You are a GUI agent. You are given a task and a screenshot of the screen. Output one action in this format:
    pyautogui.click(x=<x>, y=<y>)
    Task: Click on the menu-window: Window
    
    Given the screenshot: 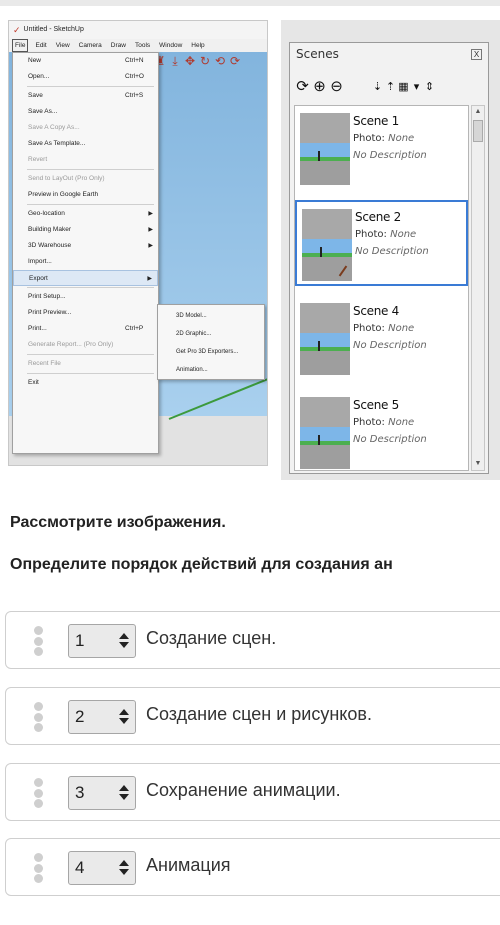 What is the action you would take?
    pyautogui.click(x=170, y=45)
    